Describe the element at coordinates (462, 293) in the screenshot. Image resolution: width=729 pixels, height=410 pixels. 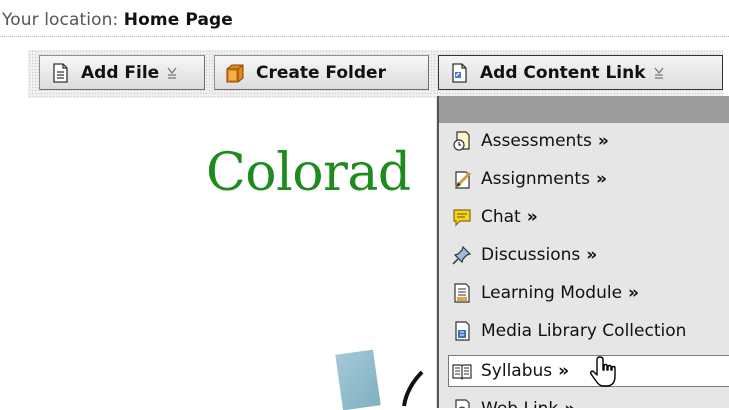
I see `learning-module-icon` at that location.